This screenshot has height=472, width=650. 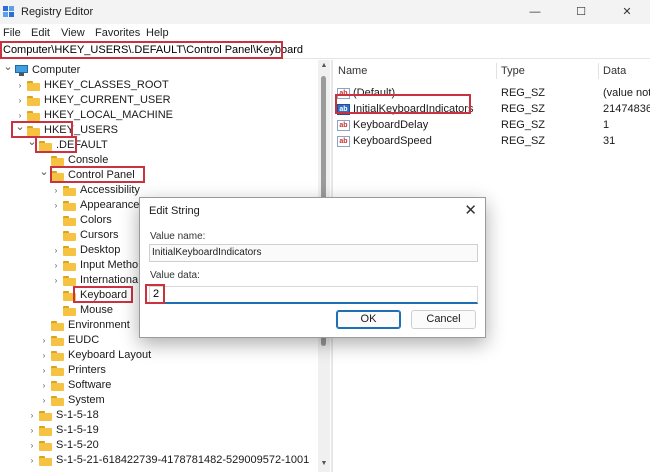 I want to click on menu-view: View, so click(x=73, y=33).